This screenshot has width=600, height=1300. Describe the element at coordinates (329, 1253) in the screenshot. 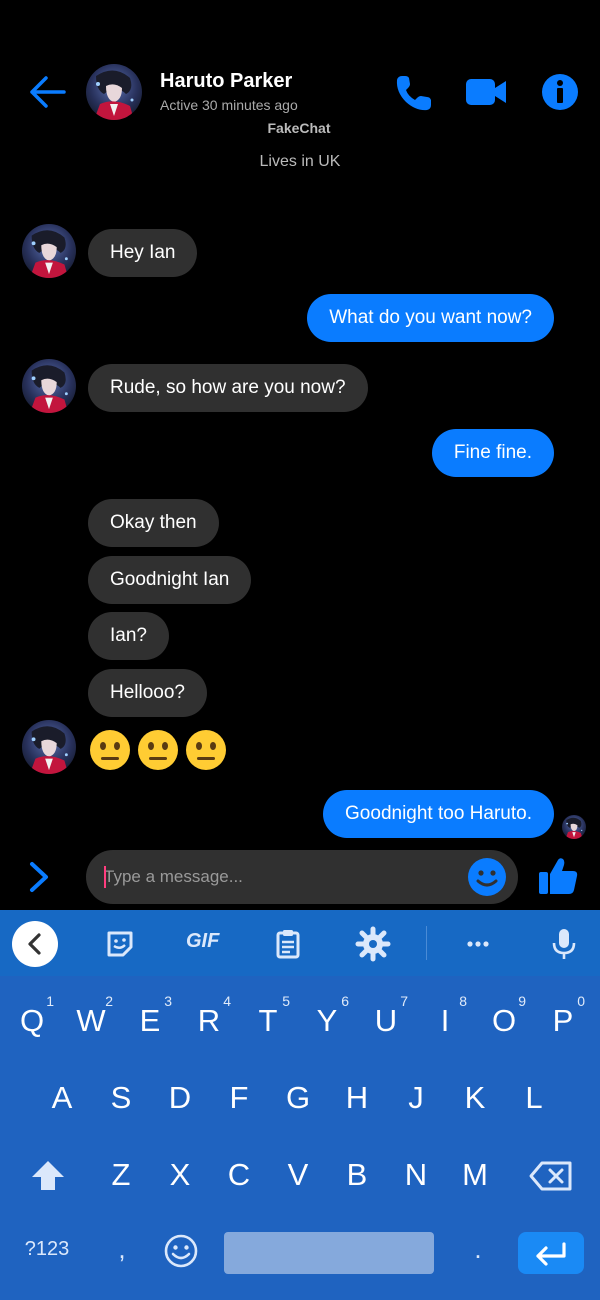

I see `space-key` at that location.